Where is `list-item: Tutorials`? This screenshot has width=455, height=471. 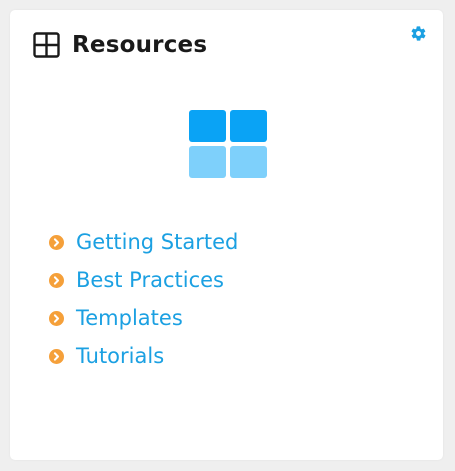
list-item: Tutorials is located at coordinates (143, 356).